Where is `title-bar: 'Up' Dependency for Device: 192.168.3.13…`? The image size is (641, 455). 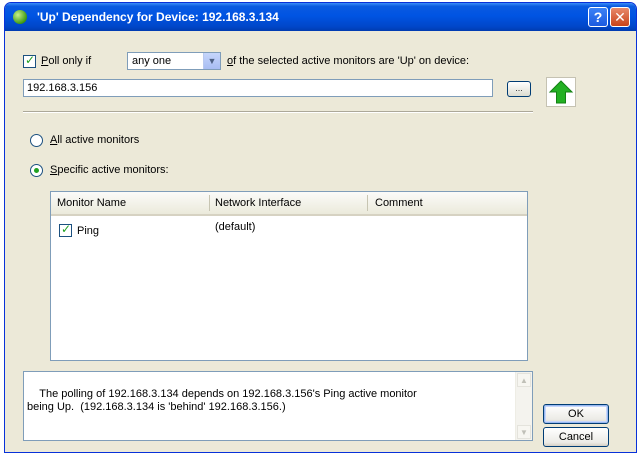
title-bar: 'Up' Dependency for Device: 192.168.3.13… is located at coordinates (320, 17).